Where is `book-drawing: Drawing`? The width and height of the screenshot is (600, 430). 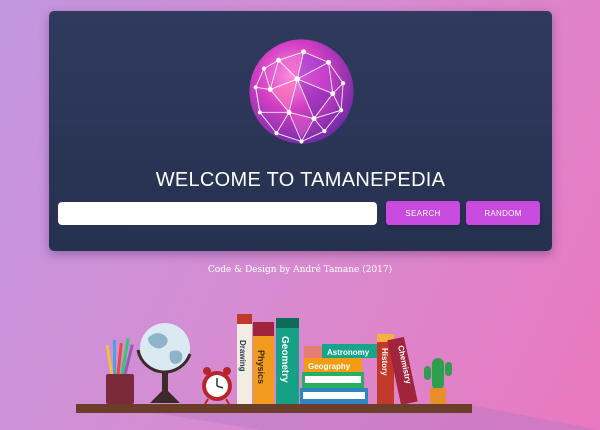
book-drawing: Drawing is located at coordinates (244, 359).